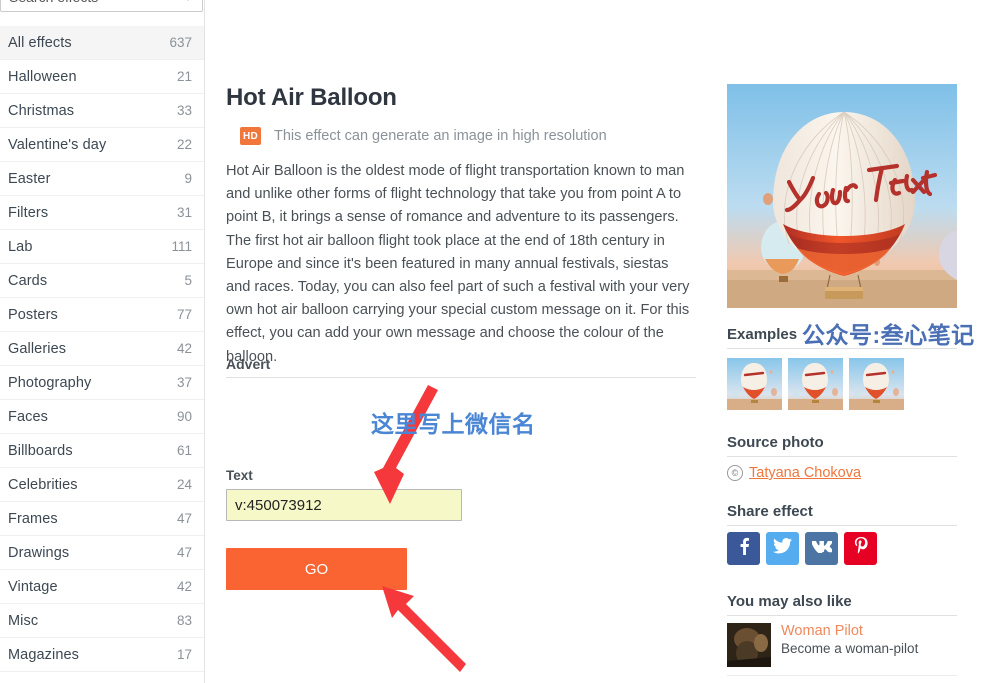 Image resolution: width=987 pixels, height=683 pixels. What do you see at coordinates (102, 179) in the screenshot?
I see `sidebar-item-easter: Easter 9` at bounding box center [102, 179].